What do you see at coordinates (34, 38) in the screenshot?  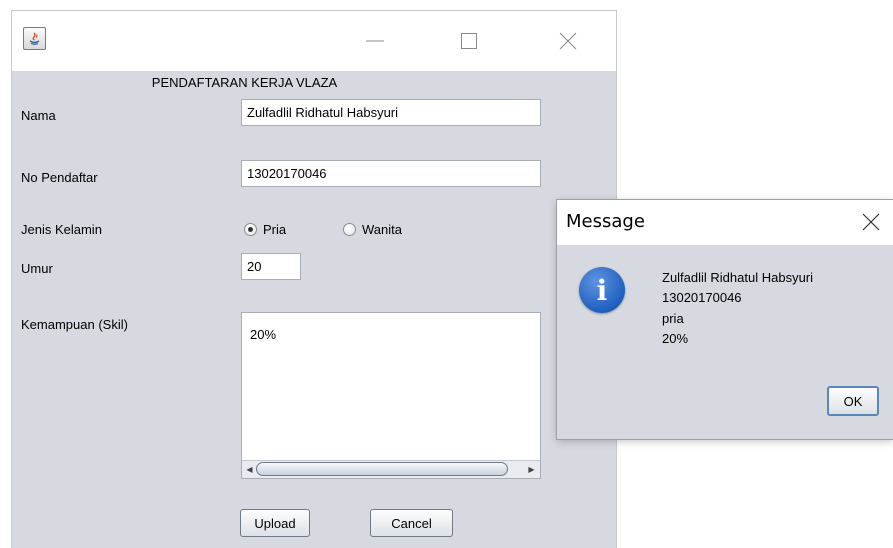 I see `java-app-icon` at bounding box center [34, 38].